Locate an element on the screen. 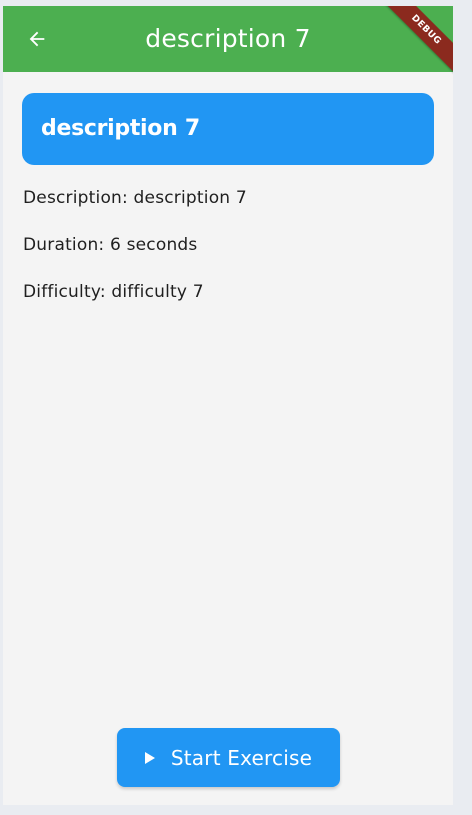 This screenshot has height=815, width=472. difficulty-text: Difficulty: difficulty 7 is located at coordinates (113, 292).